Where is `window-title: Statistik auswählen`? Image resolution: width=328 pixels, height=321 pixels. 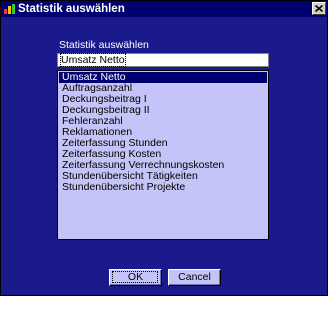 window-title: Statistik auswählen is located at coordinates (71, 9).